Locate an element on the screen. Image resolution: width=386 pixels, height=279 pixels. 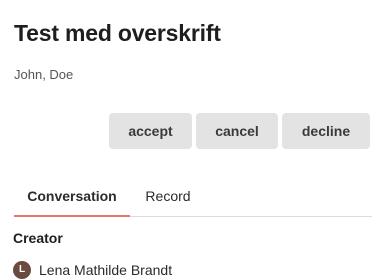
decline-button: decline is located at coordinates (326, 131).